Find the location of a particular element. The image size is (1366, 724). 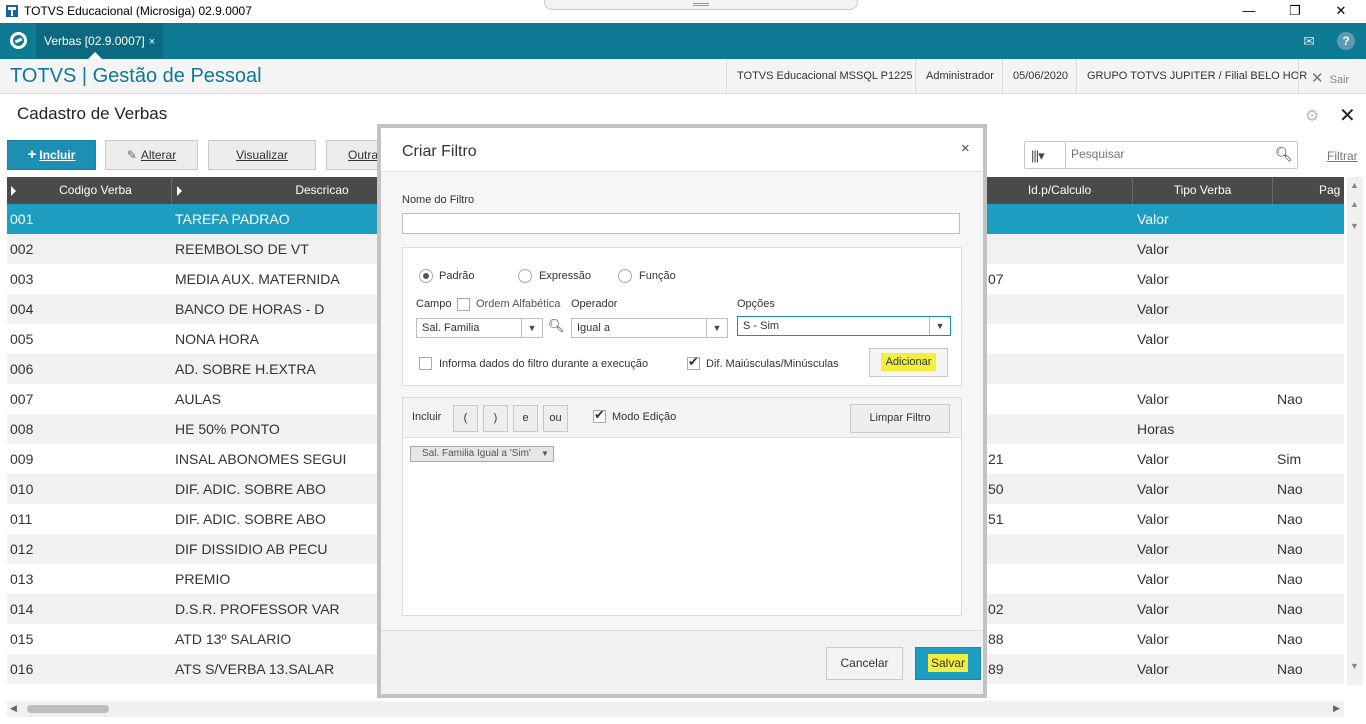

scroll-down-icon: ▼ is located at coordinates (1354, 226).